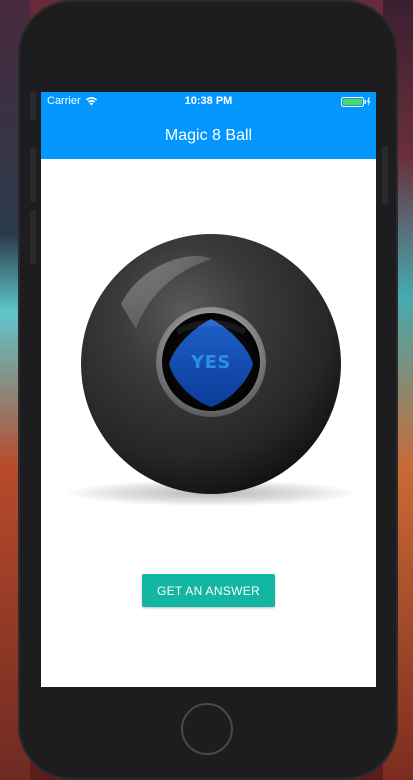  I want to click on get-answer-button: GET AN ANSWER, so click(208, 590).